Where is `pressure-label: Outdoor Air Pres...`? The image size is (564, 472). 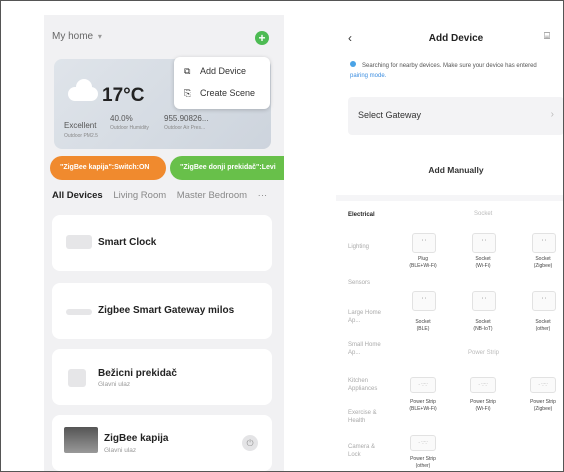
pressure-label: Outdoor Air Pres... is located at coordinates (185, 128).